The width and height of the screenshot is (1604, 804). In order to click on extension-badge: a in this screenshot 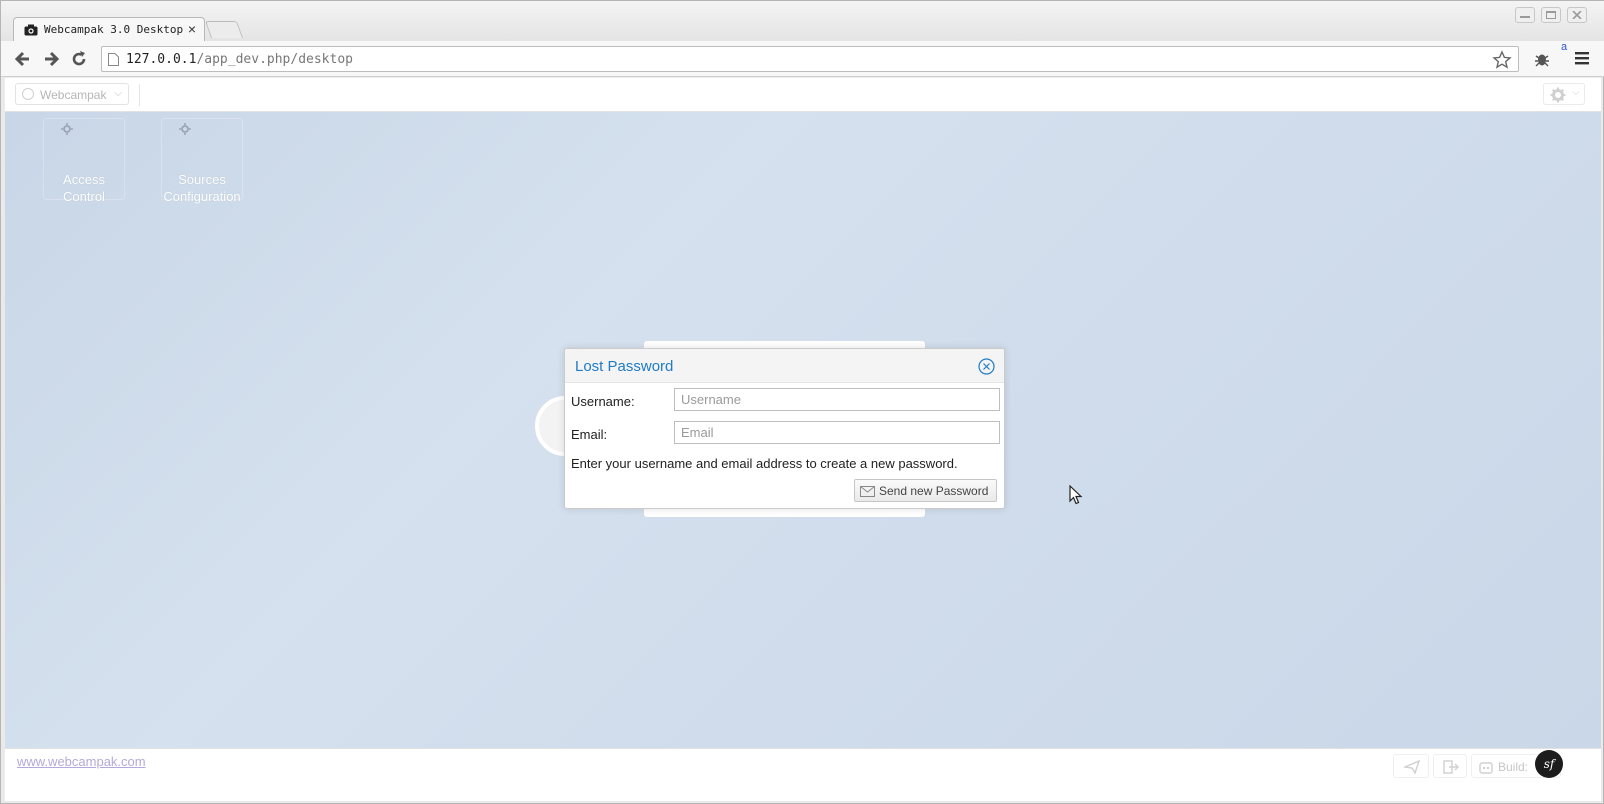, I will do `click(1564, 47)`.